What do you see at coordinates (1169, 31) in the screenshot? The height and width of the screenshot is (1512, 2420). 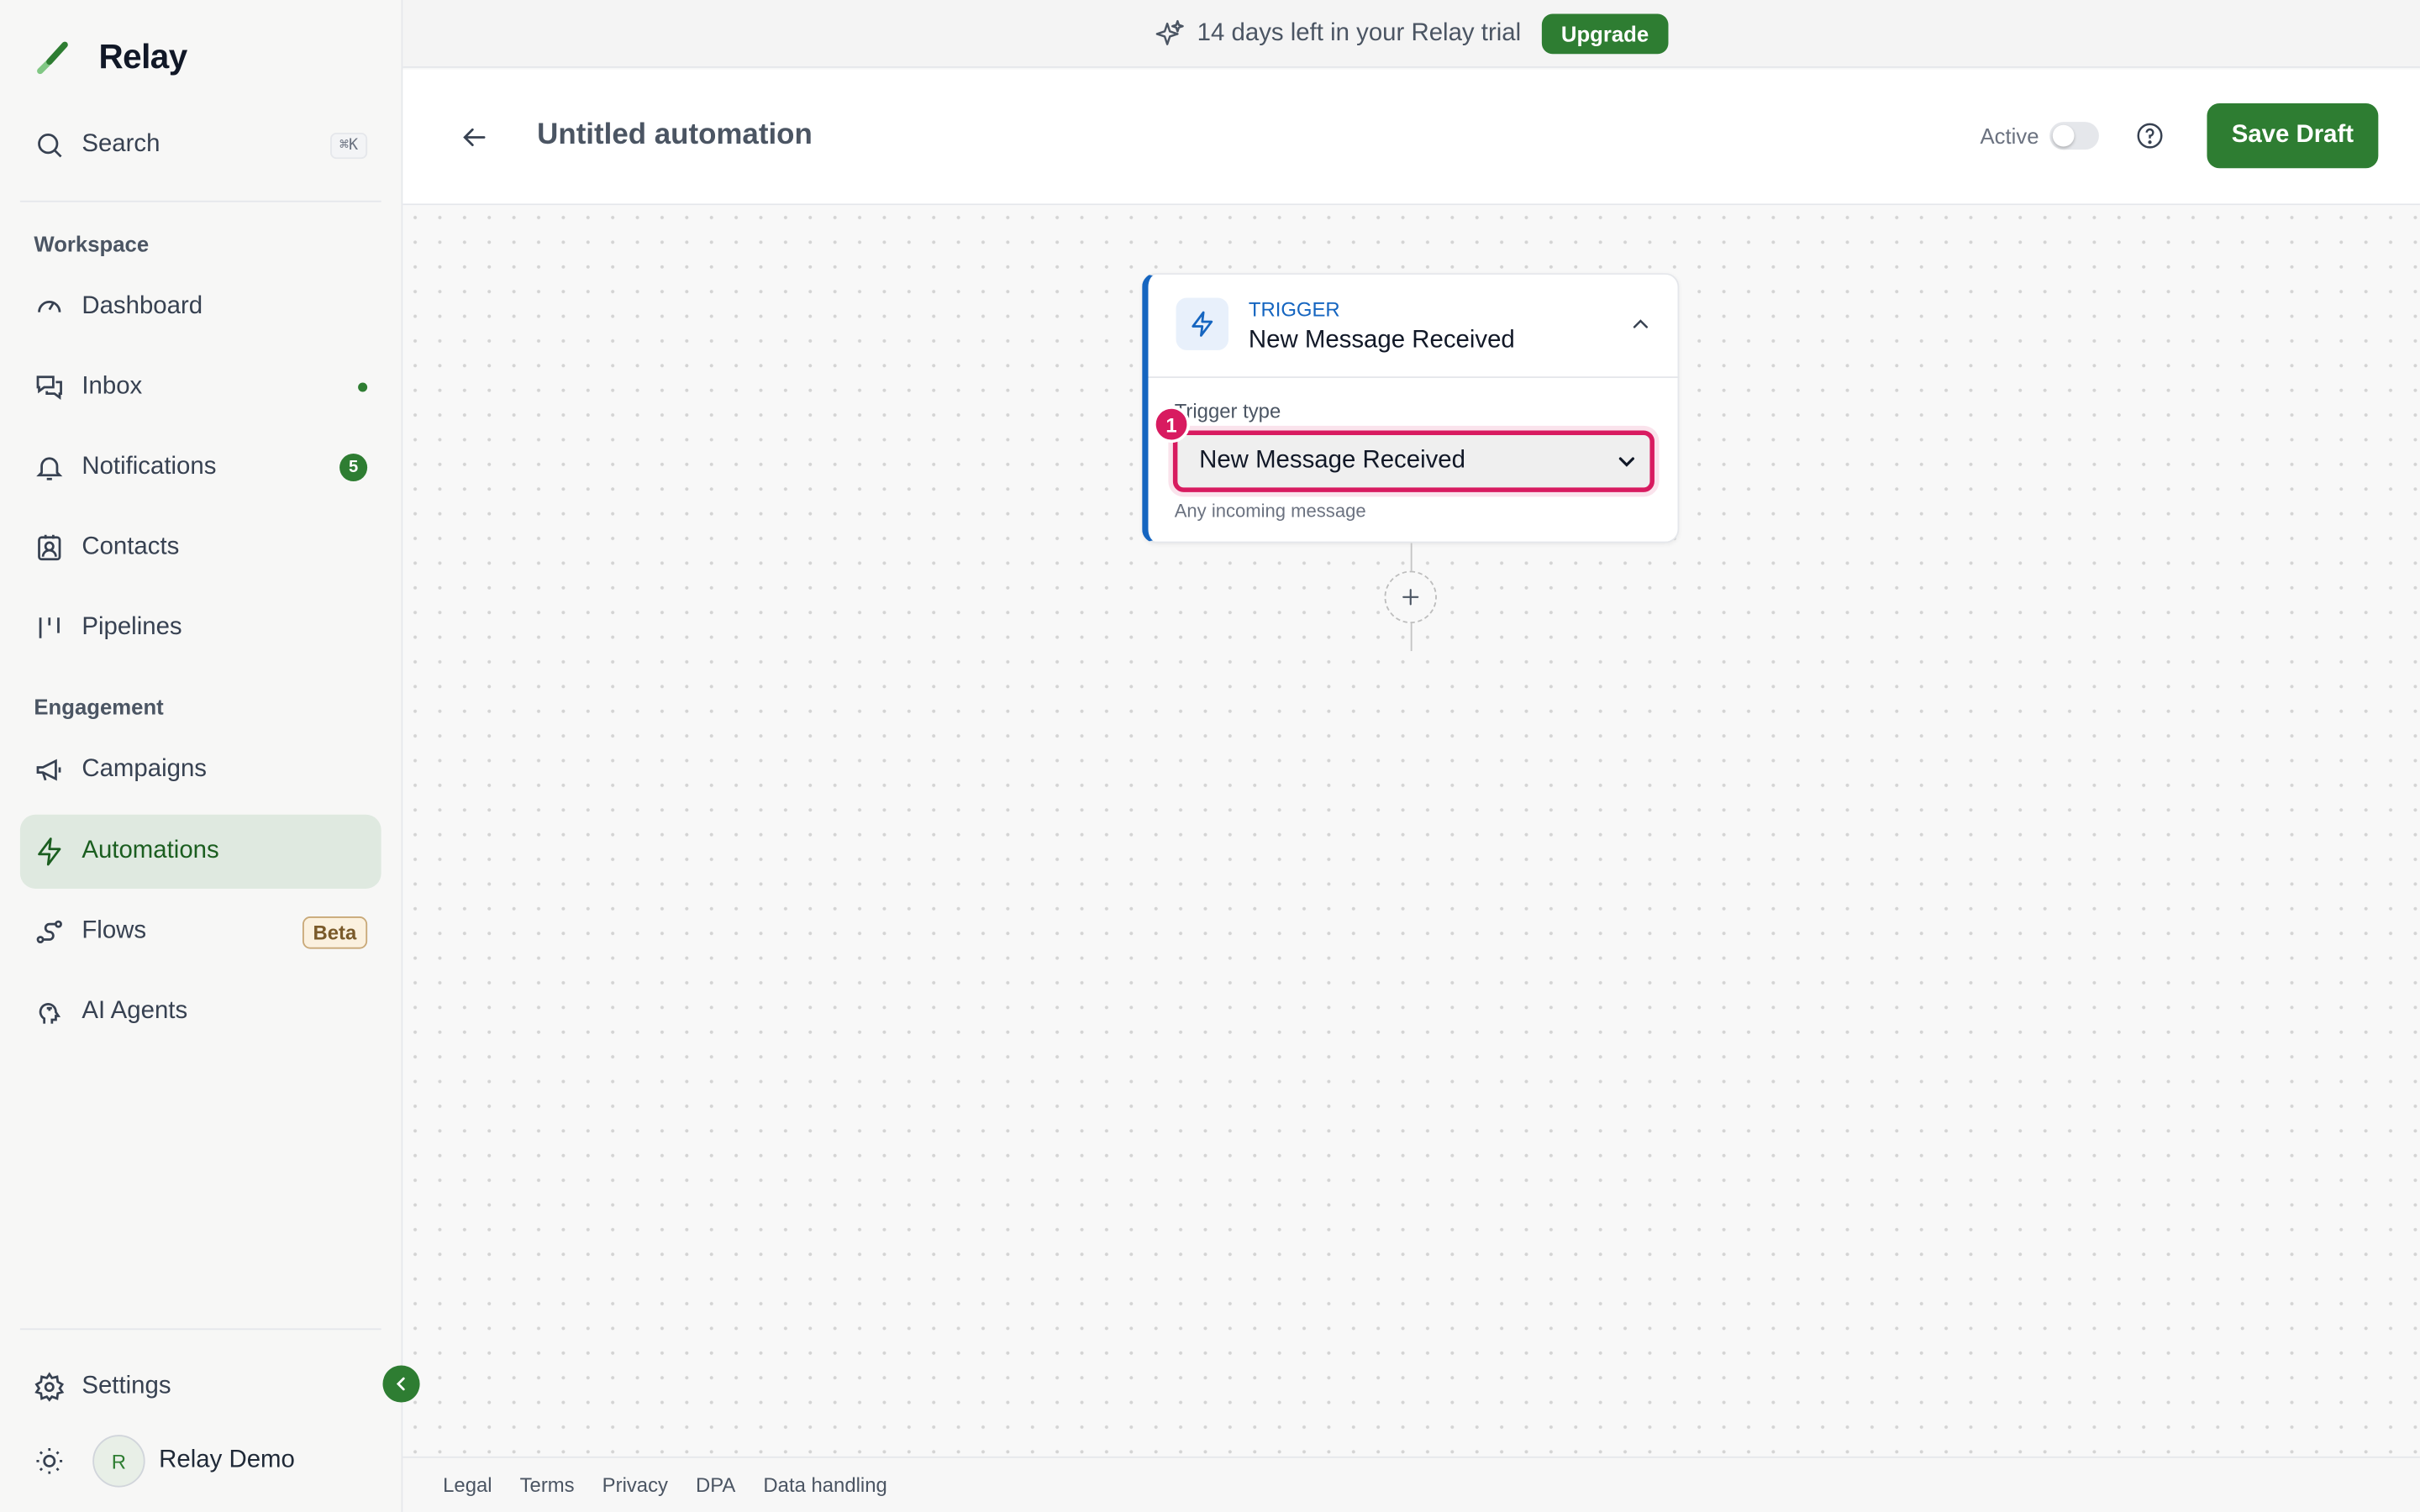 I see `sparkles-icon` at bounding box center [1169, 31].